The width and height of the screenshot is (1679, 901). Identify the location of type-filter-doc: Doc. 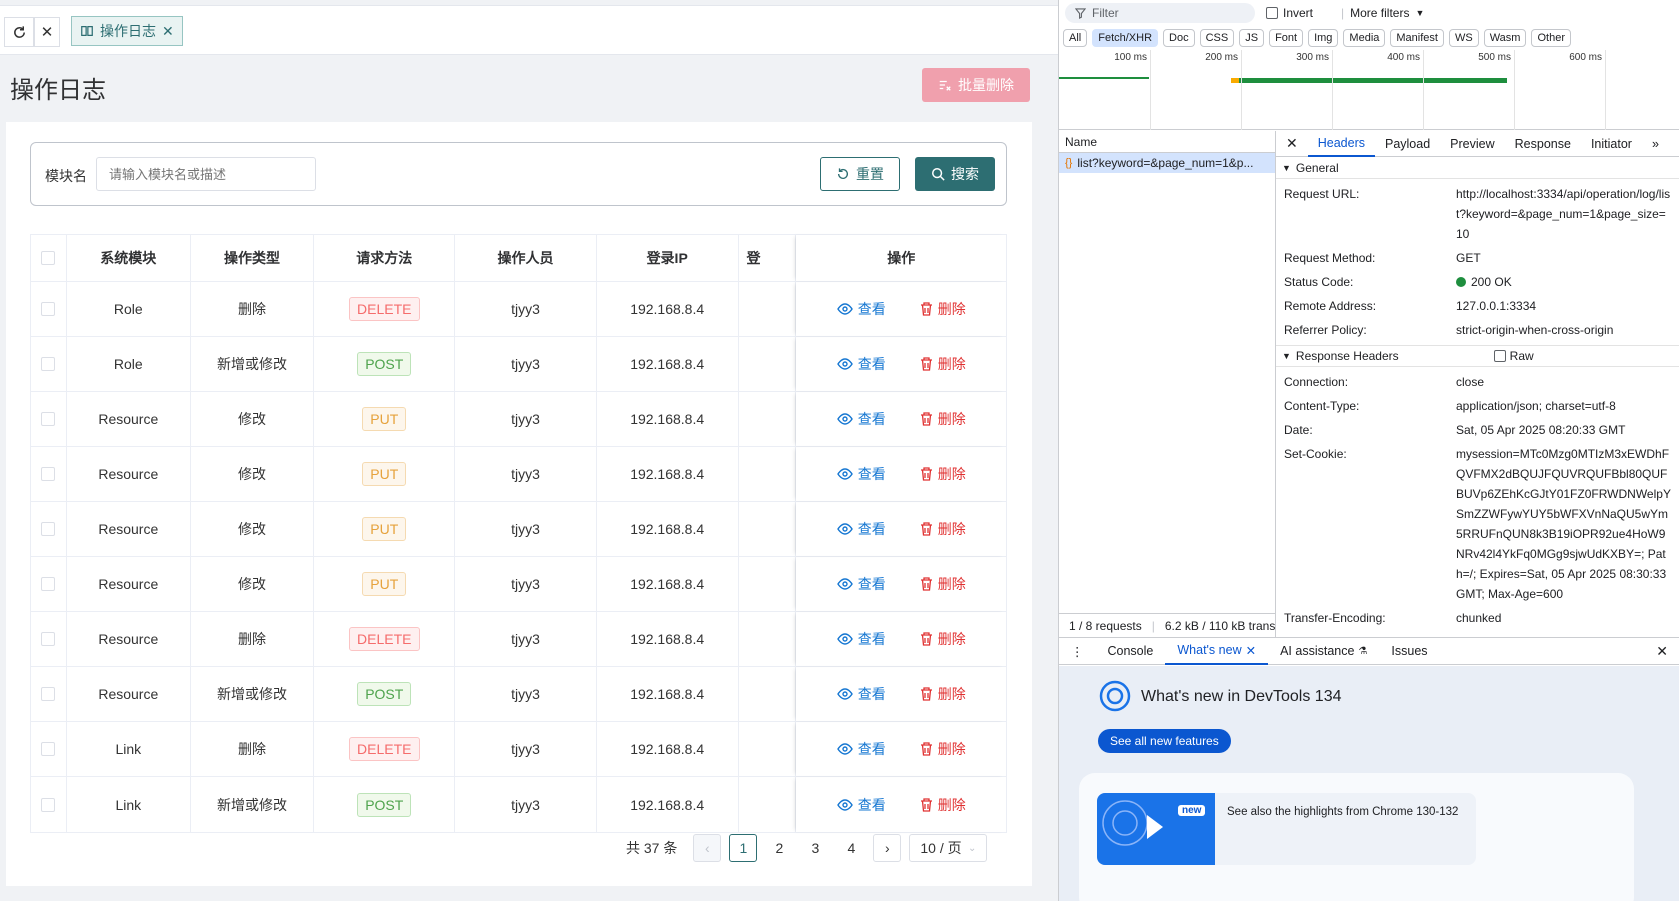
(1179, 38).